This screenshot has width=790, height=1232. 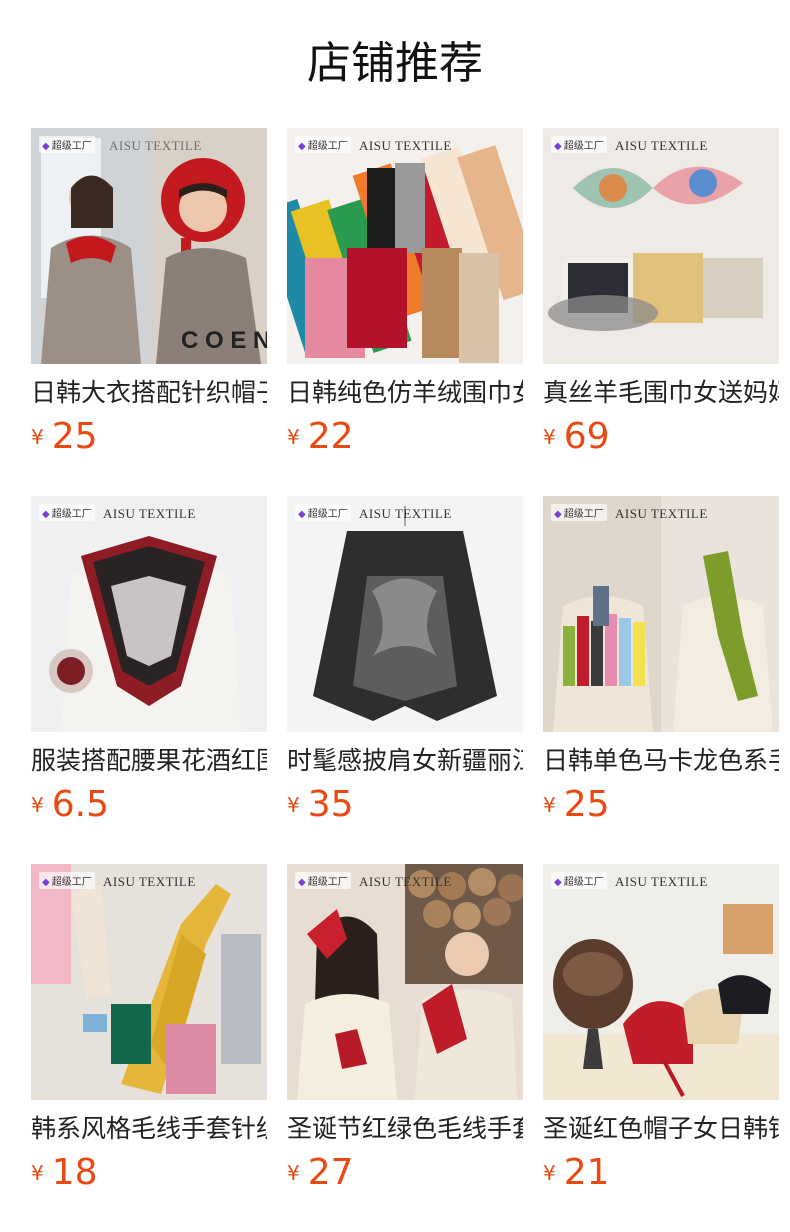 I want to click on product-name: 韩系风格毛线手套针织长款, so click(x=149, y=1129).